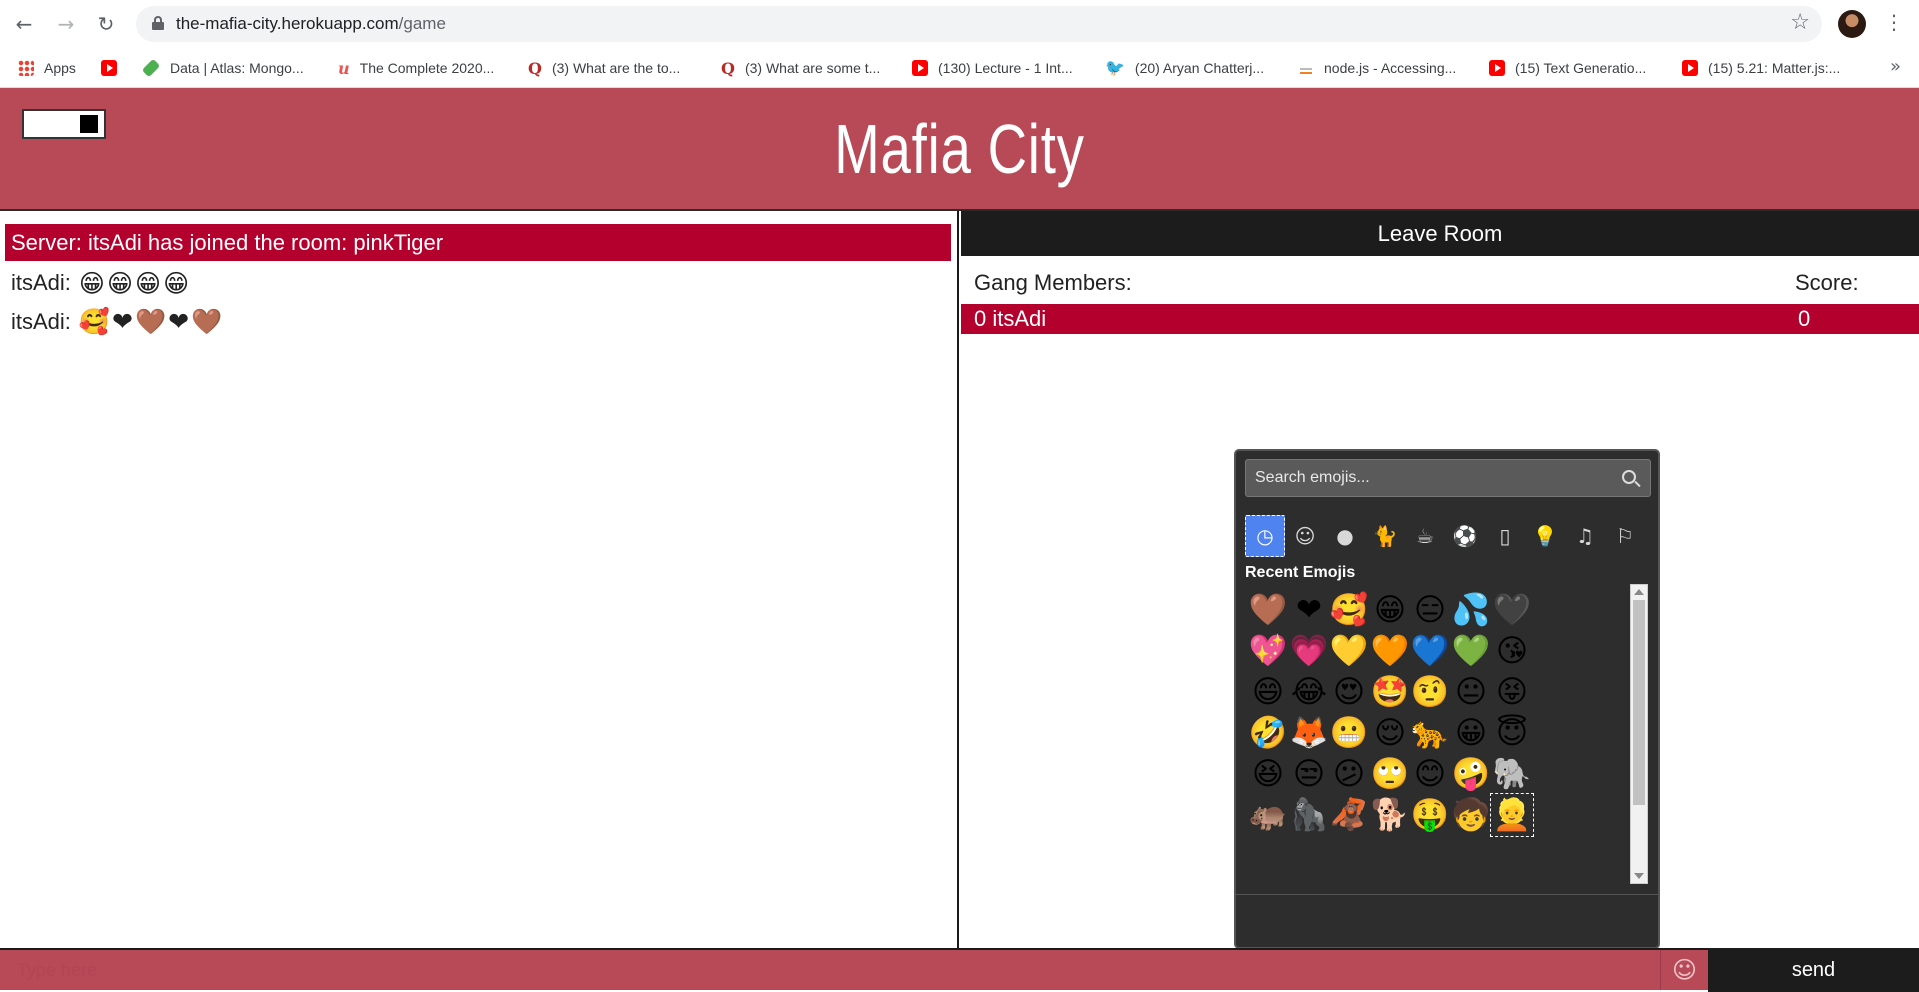 This screenshot has width=1919, height=992. What do you see at coordinates (151, 321) in the screenshot?
I see `message-content: 🥰❤🤎❤🤎` at bounding box center [151, 321].